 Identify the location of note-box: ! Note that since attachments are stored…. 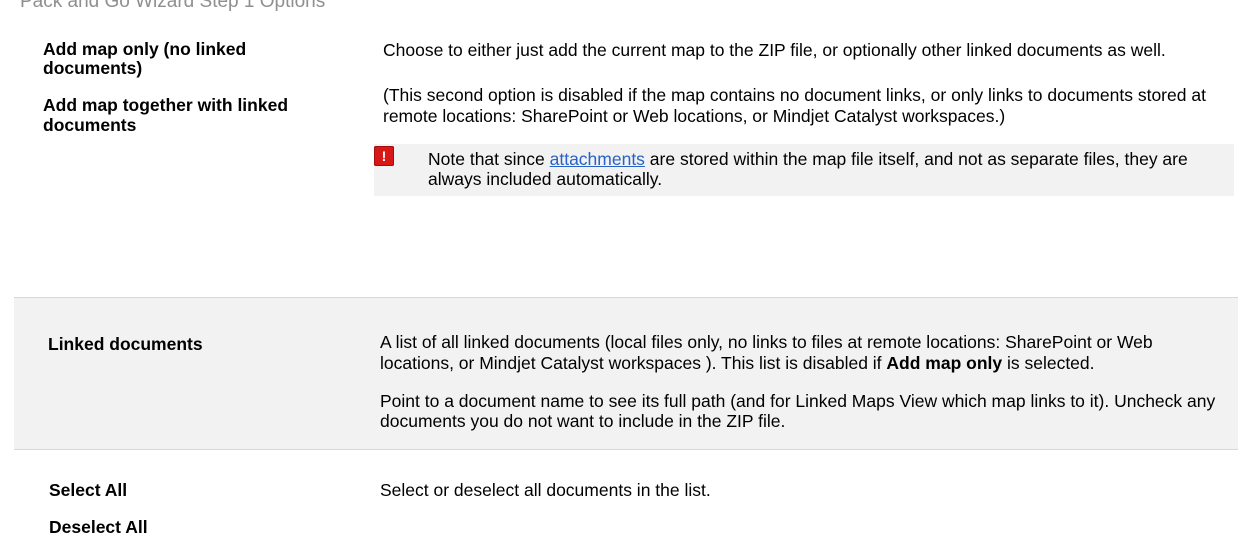
(804, 169).